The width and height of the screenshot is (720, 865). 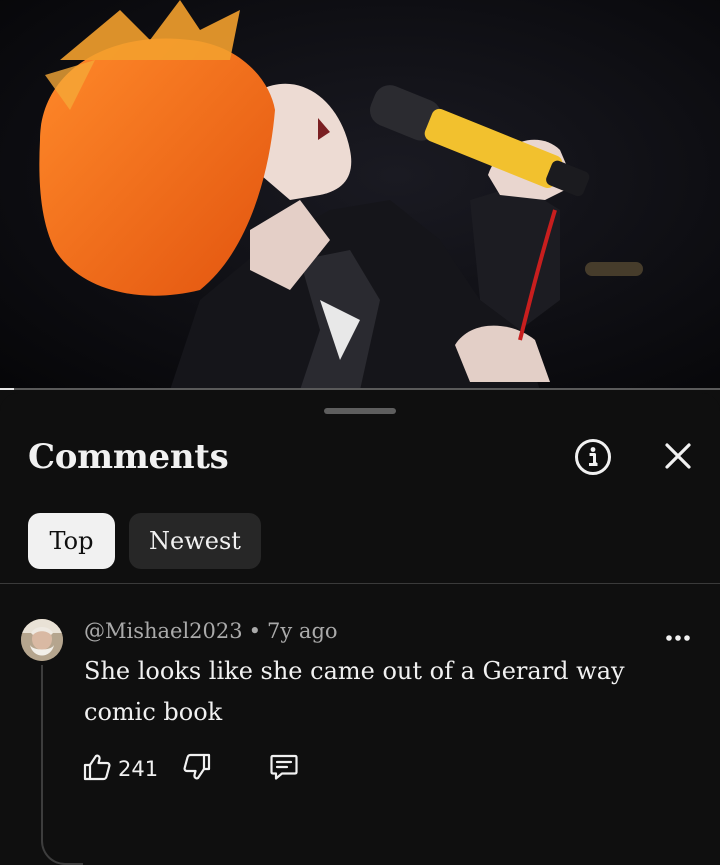 I want to click on thumbs-down-icon, so click(x=197, y=769).